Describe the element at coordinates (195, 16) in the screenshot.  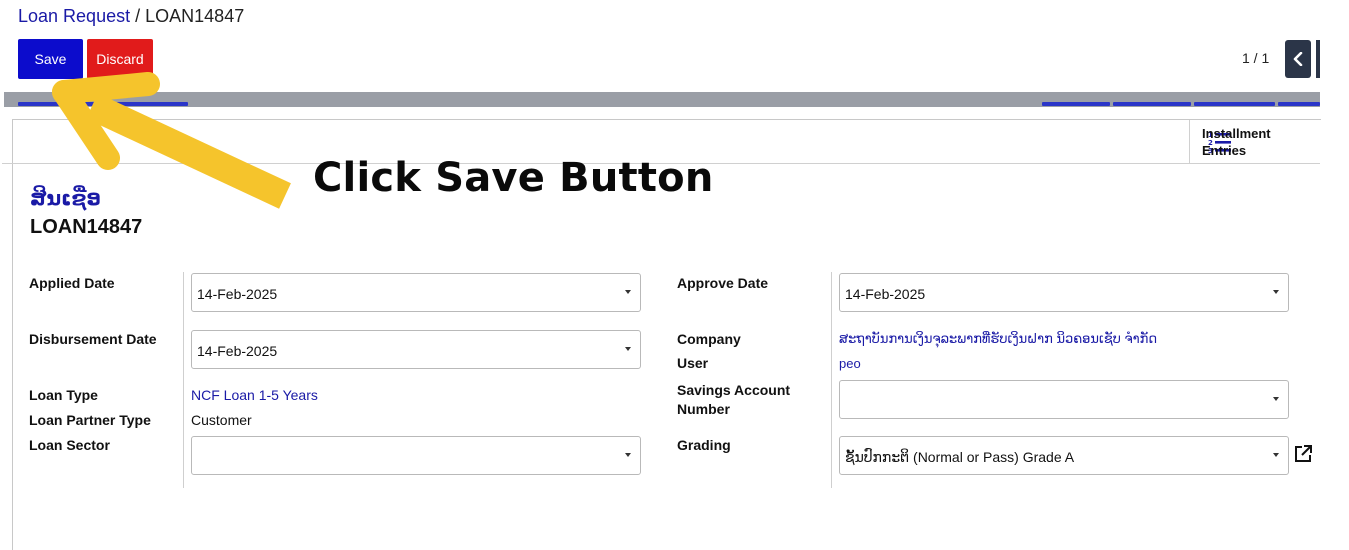
I see `breadcrumb-current: LOAN14847` at that location.